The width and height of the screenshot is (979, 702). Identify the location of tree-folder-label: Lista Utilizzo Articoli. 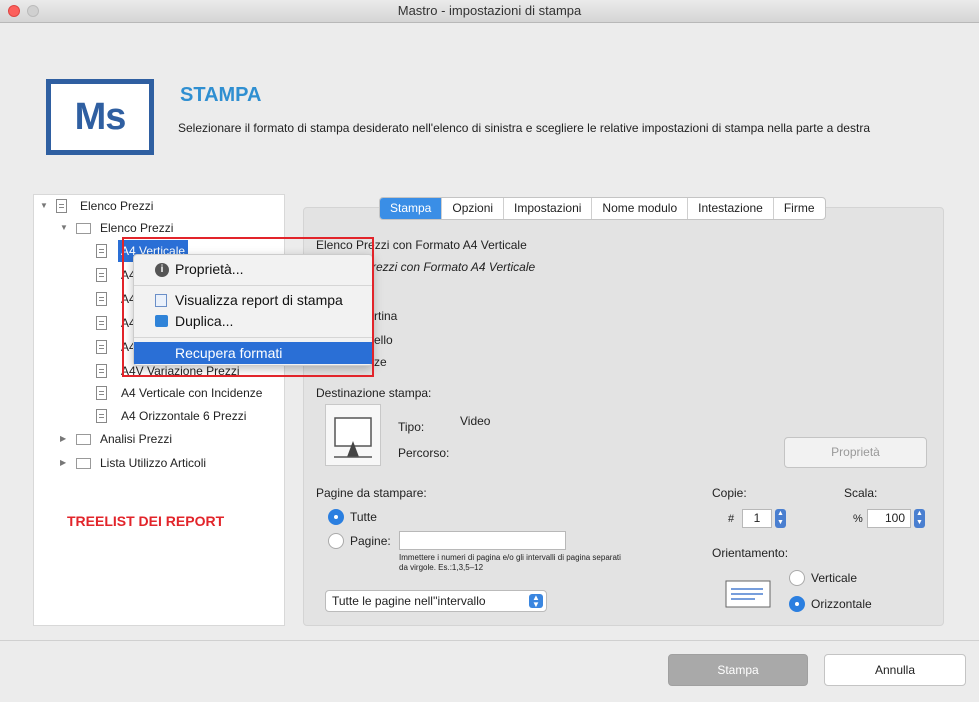
(153, 463).